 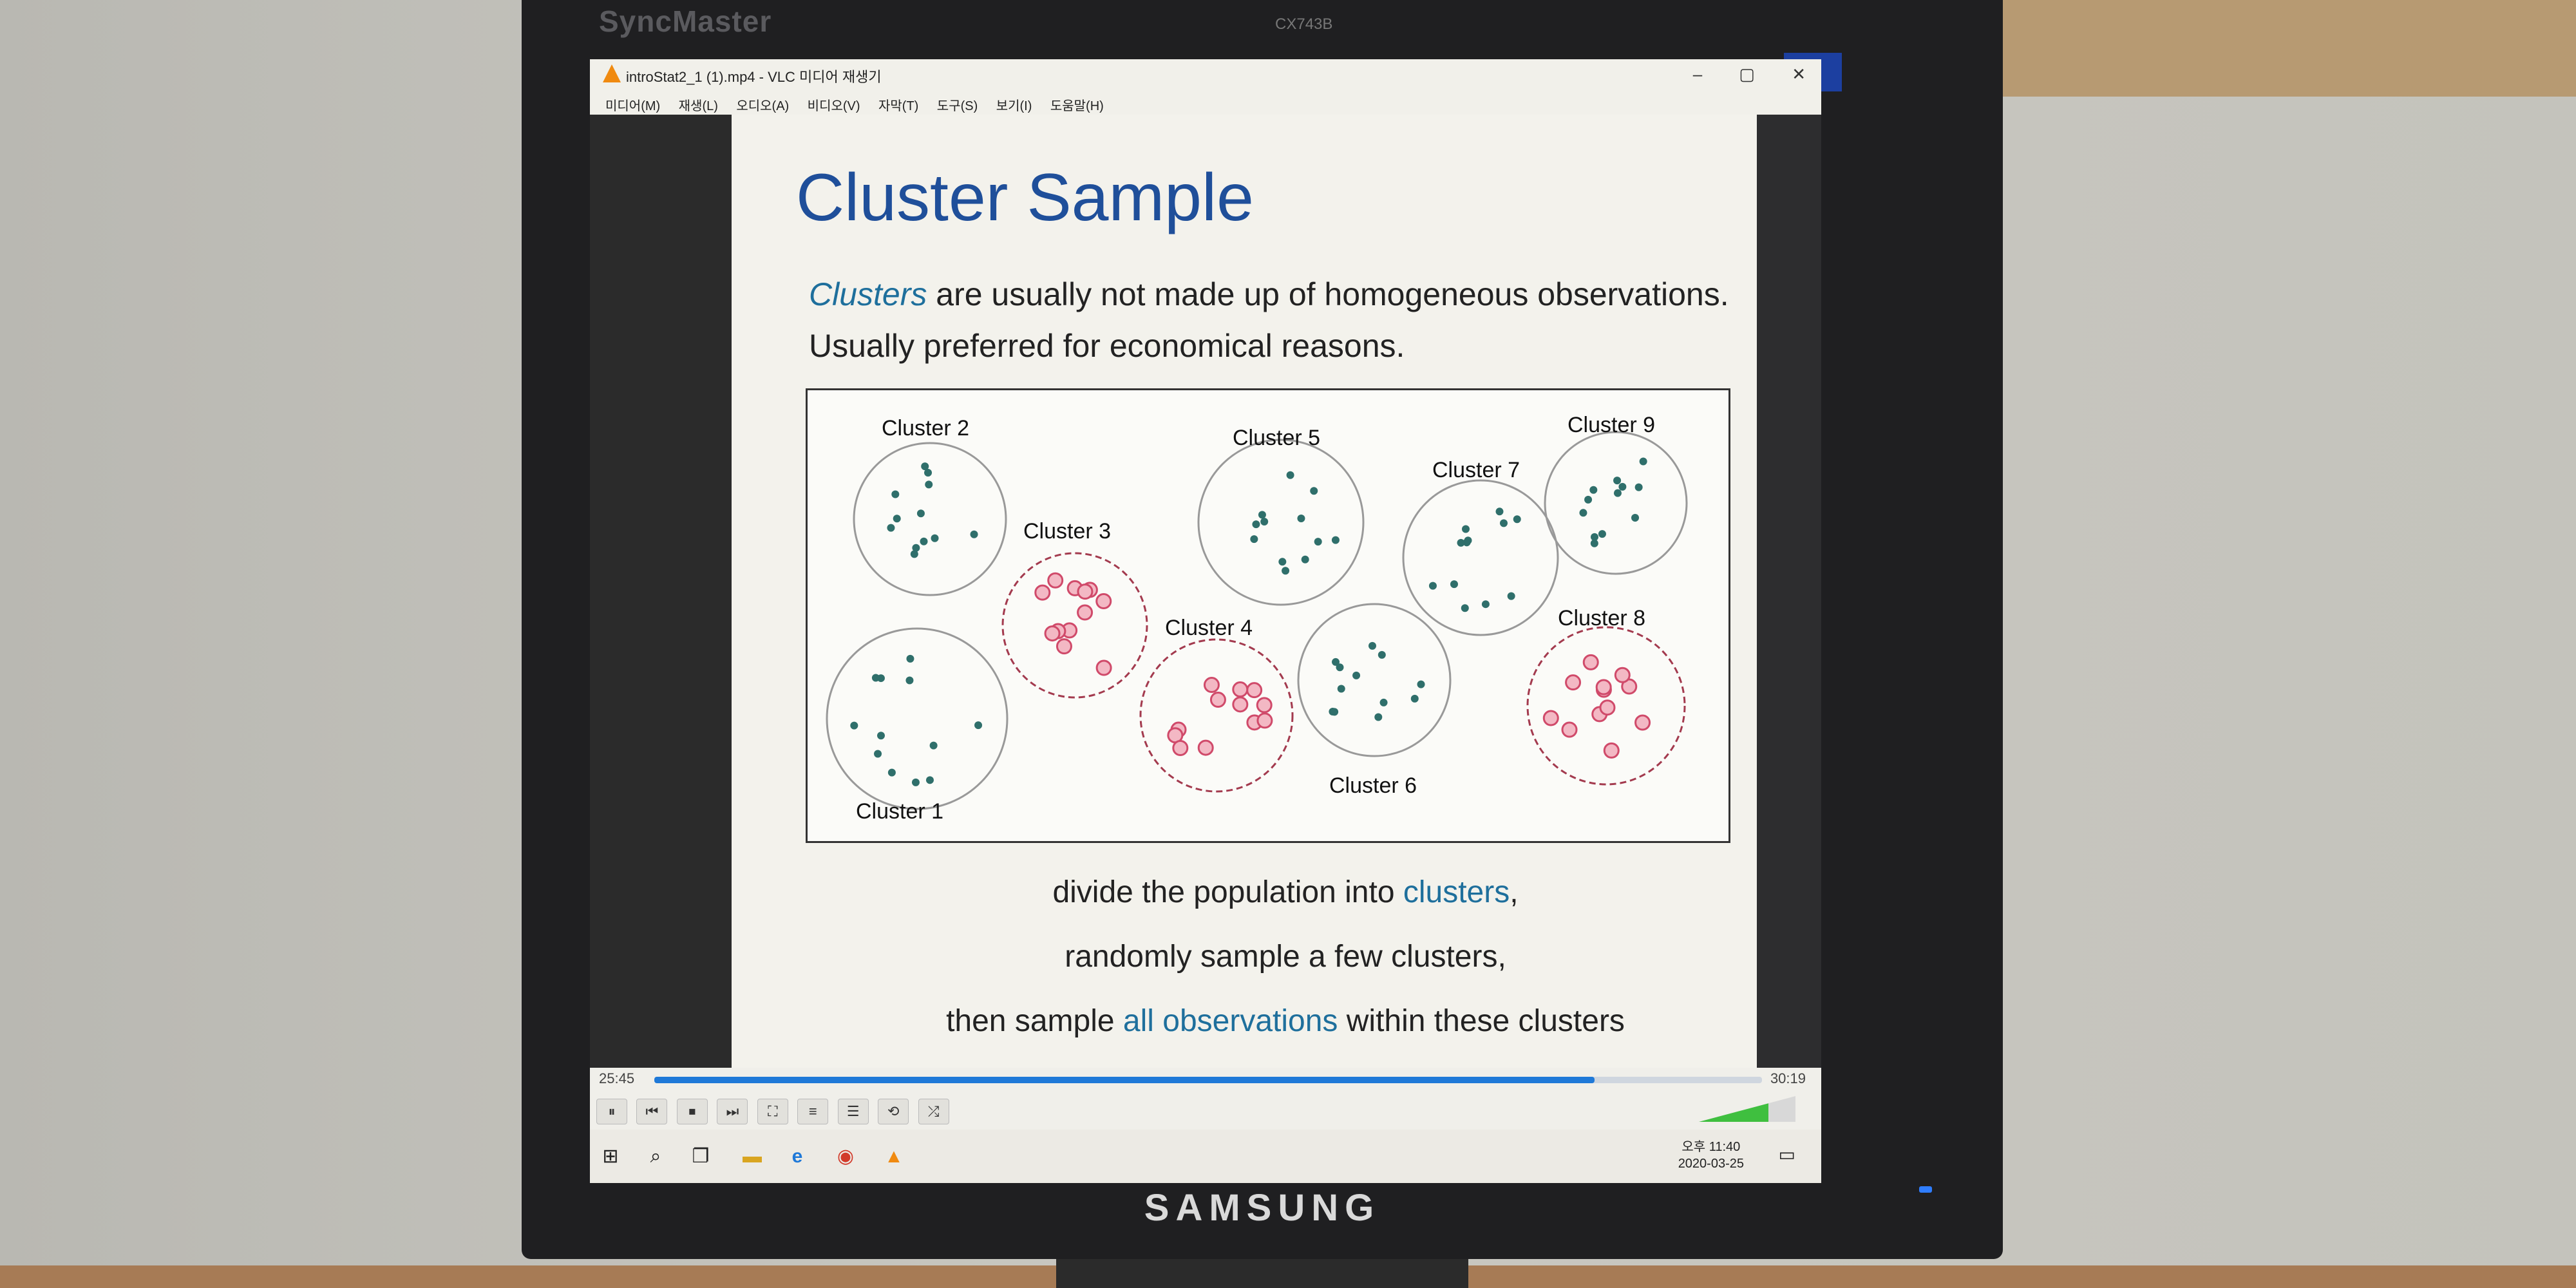 I want to click on menu-audio: 오디오(A), so click(x=762, y=104).